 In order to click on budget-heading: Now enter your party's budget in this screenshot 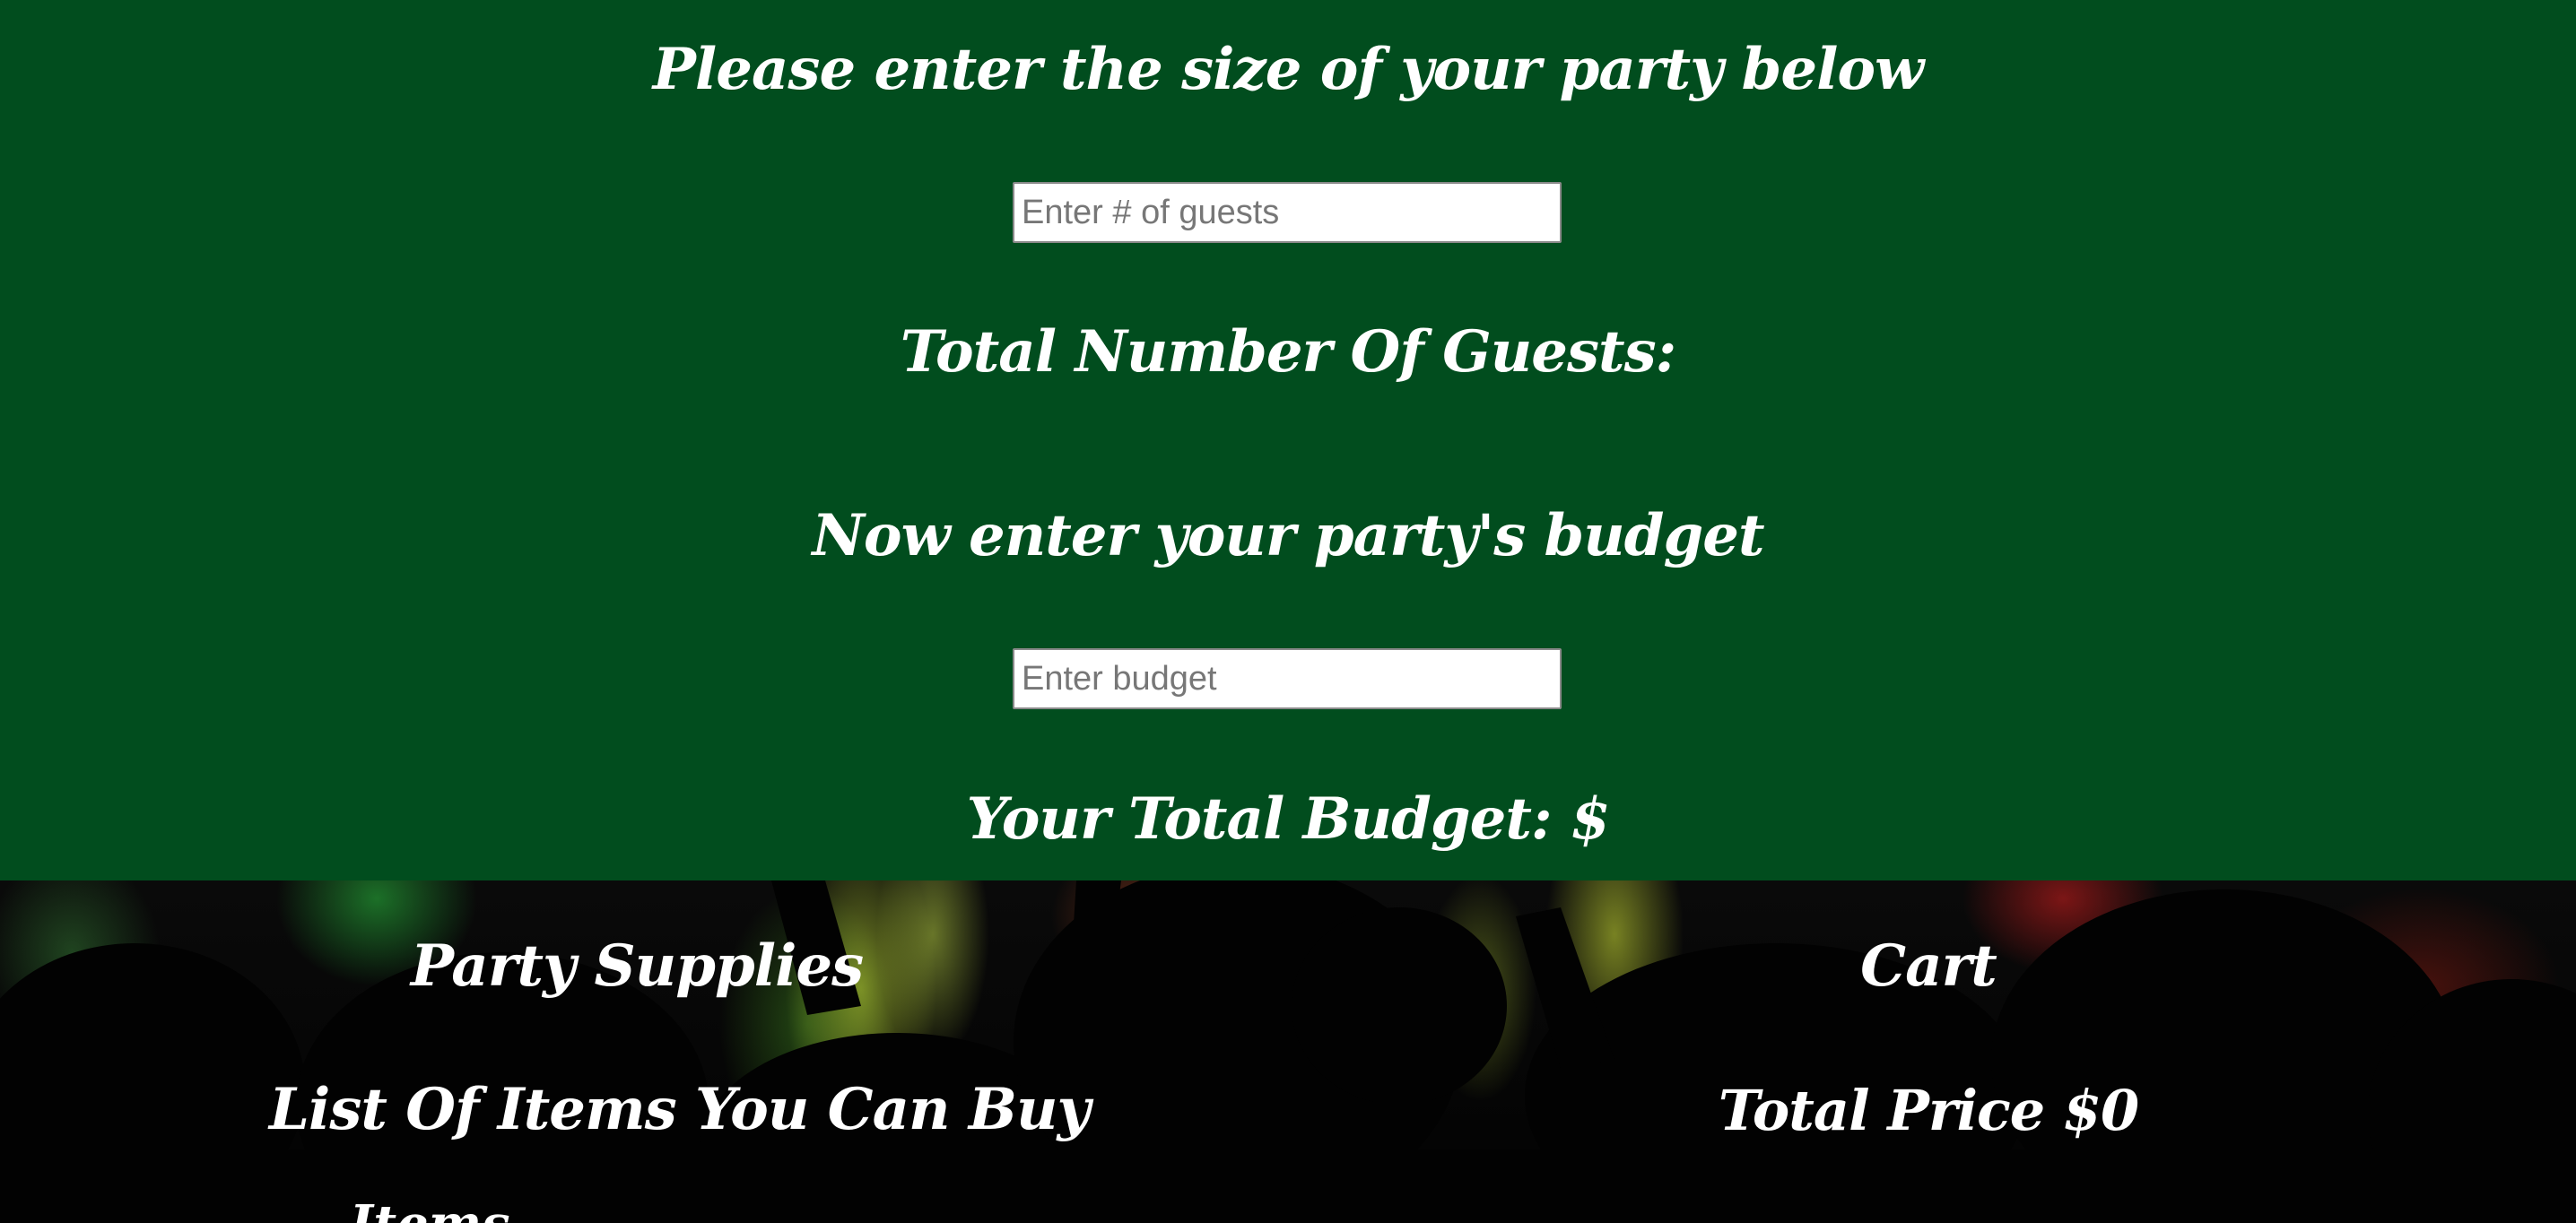, I will do `click(1288, 535)`.